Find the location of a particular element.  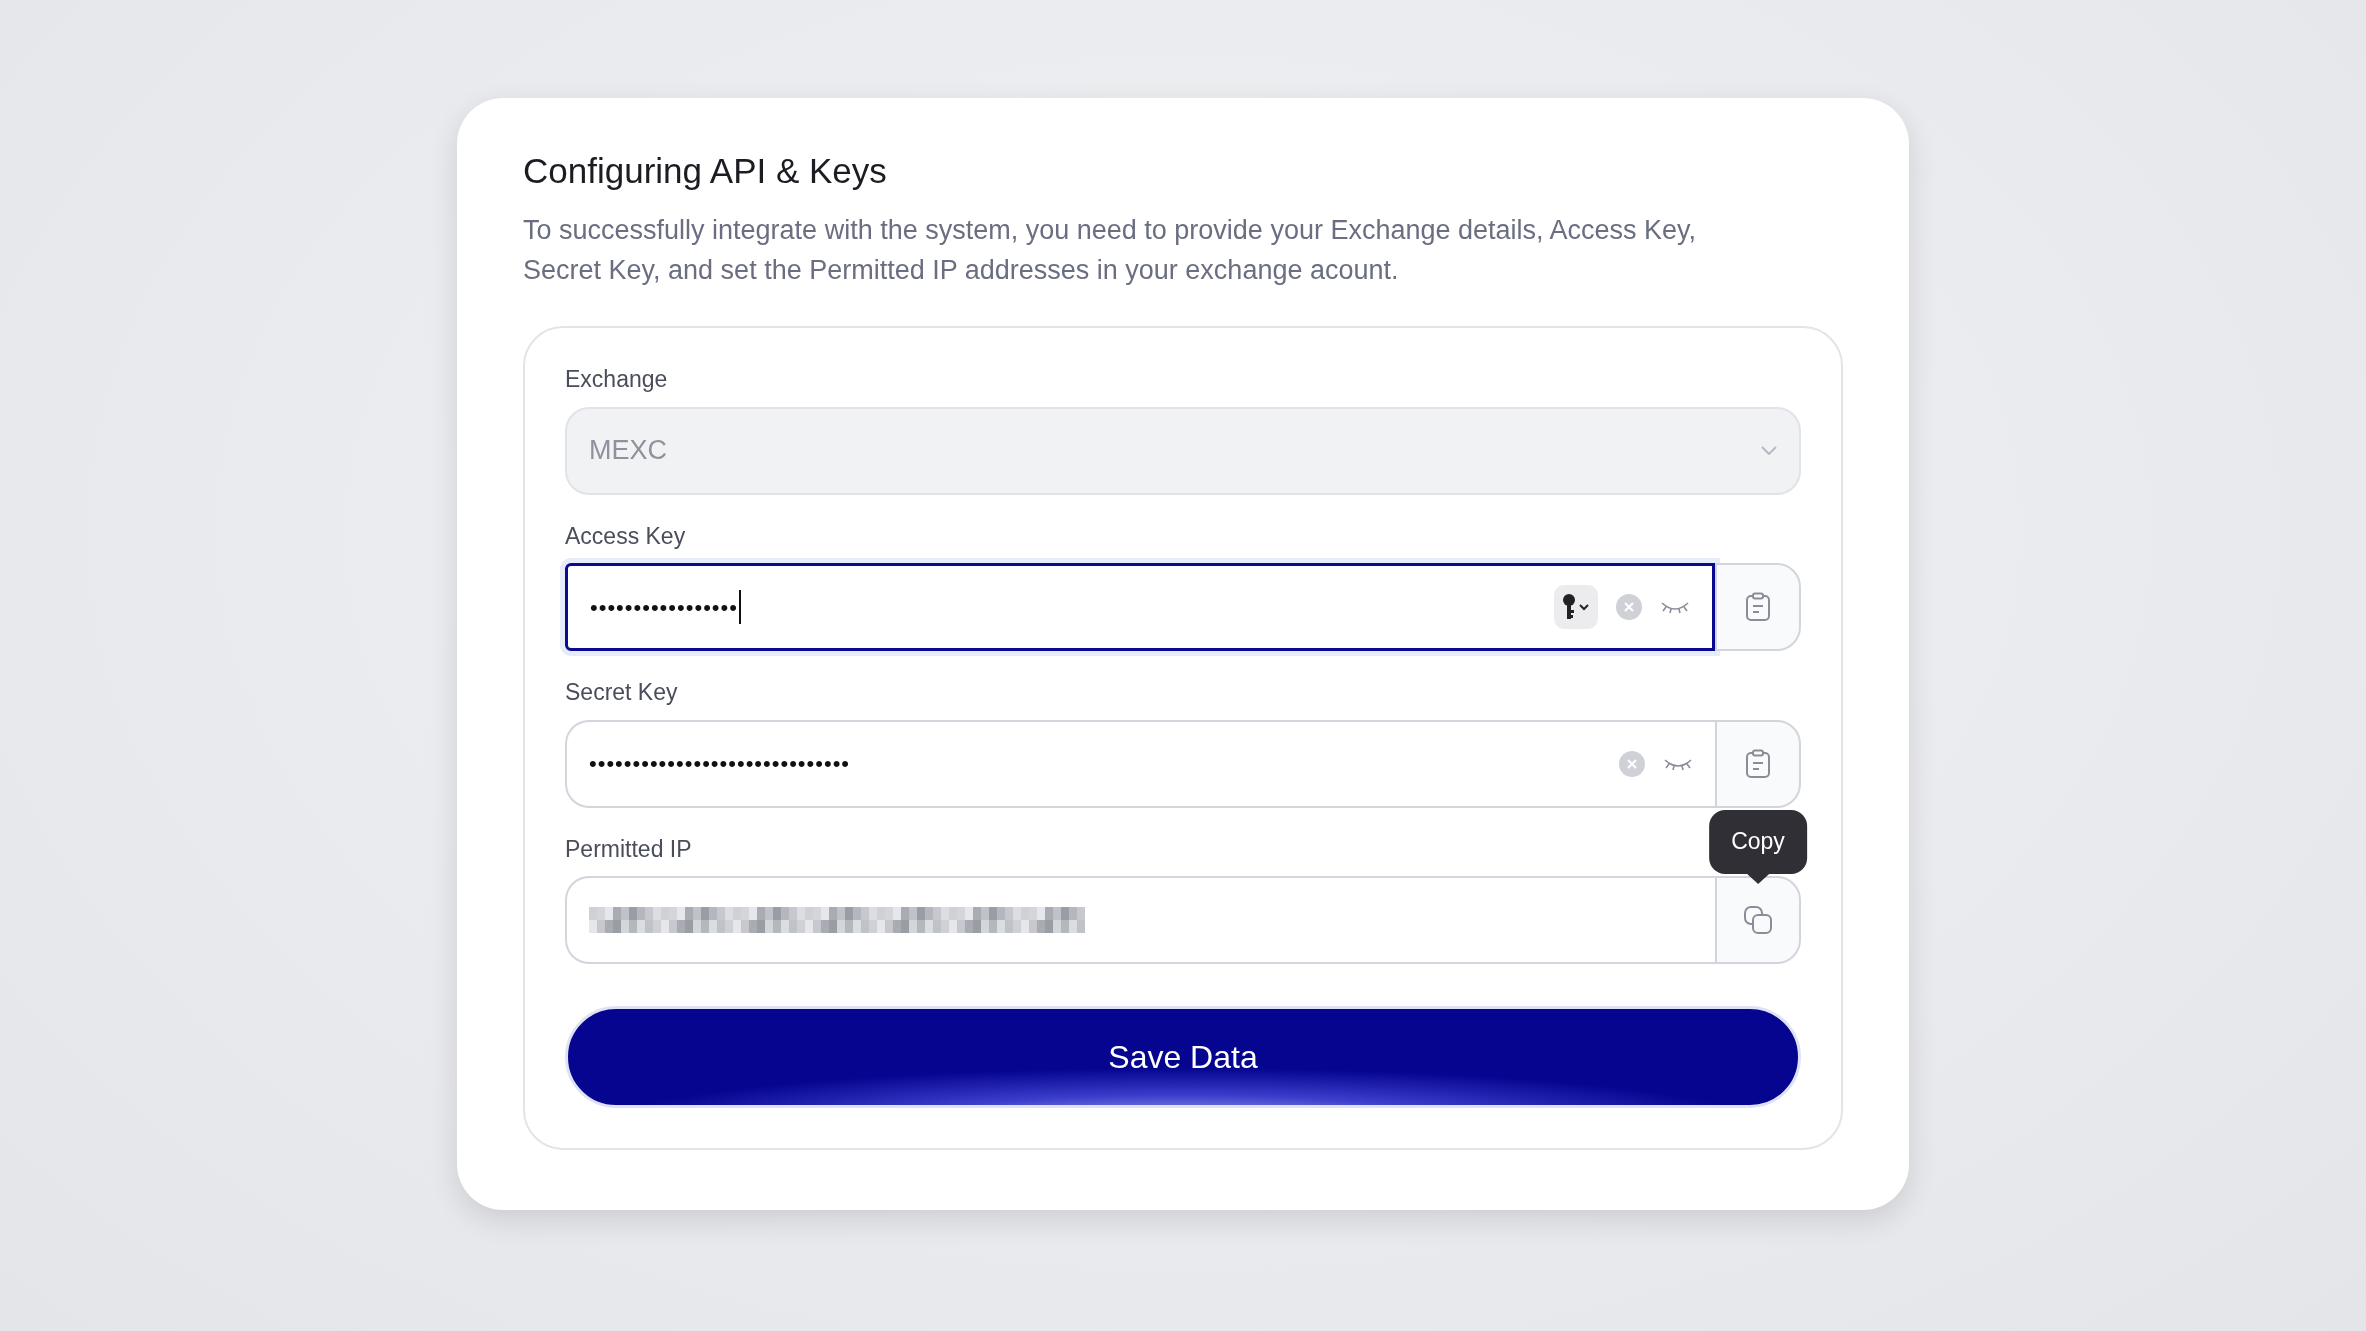

field-label: Exchange is located at coordinates (616, 379).